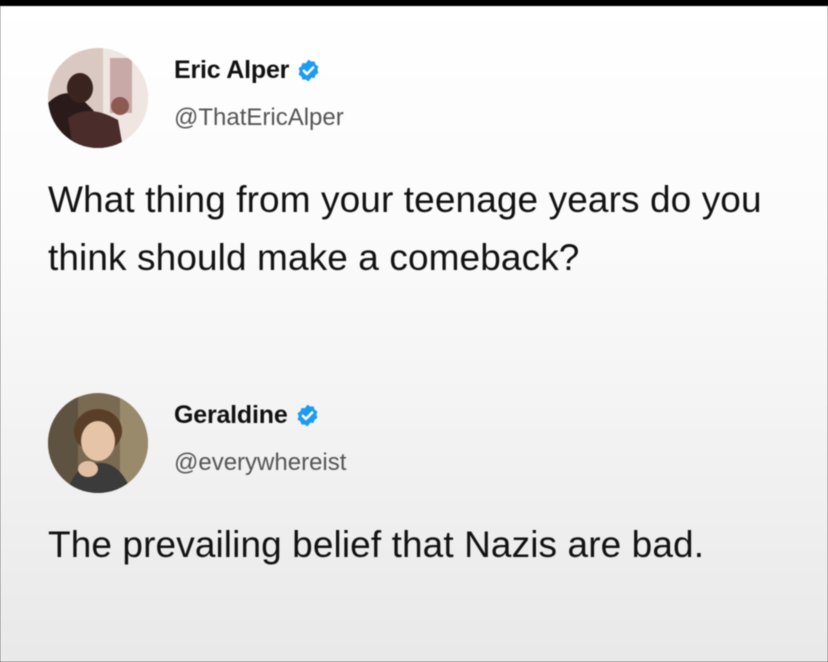  Describe the element at coordinates (260, 463) in the screenshot. I see `user-handle: @everywhereist` at that location.